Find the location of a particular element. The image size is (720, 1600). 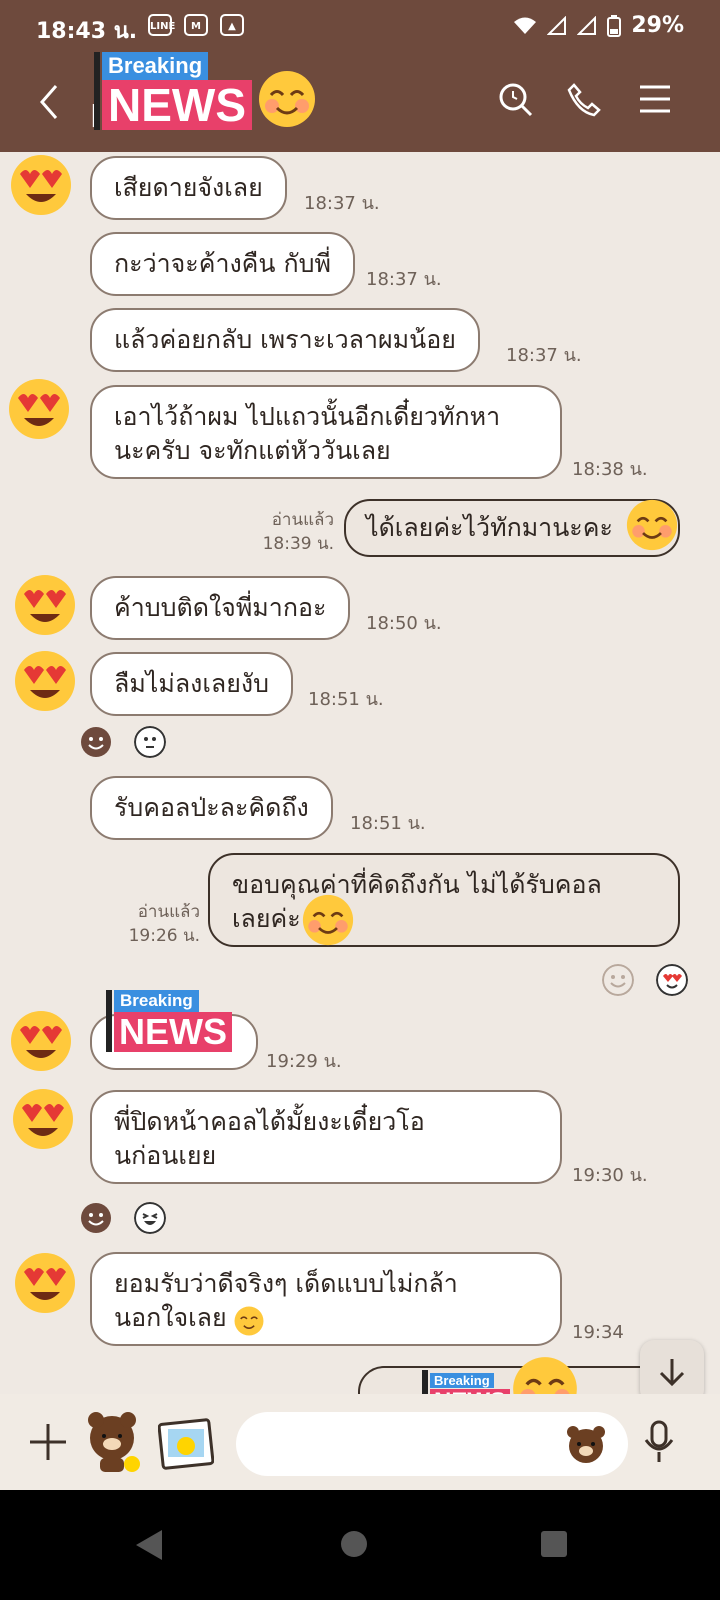

message-input is located at coordinates (432, 1444).